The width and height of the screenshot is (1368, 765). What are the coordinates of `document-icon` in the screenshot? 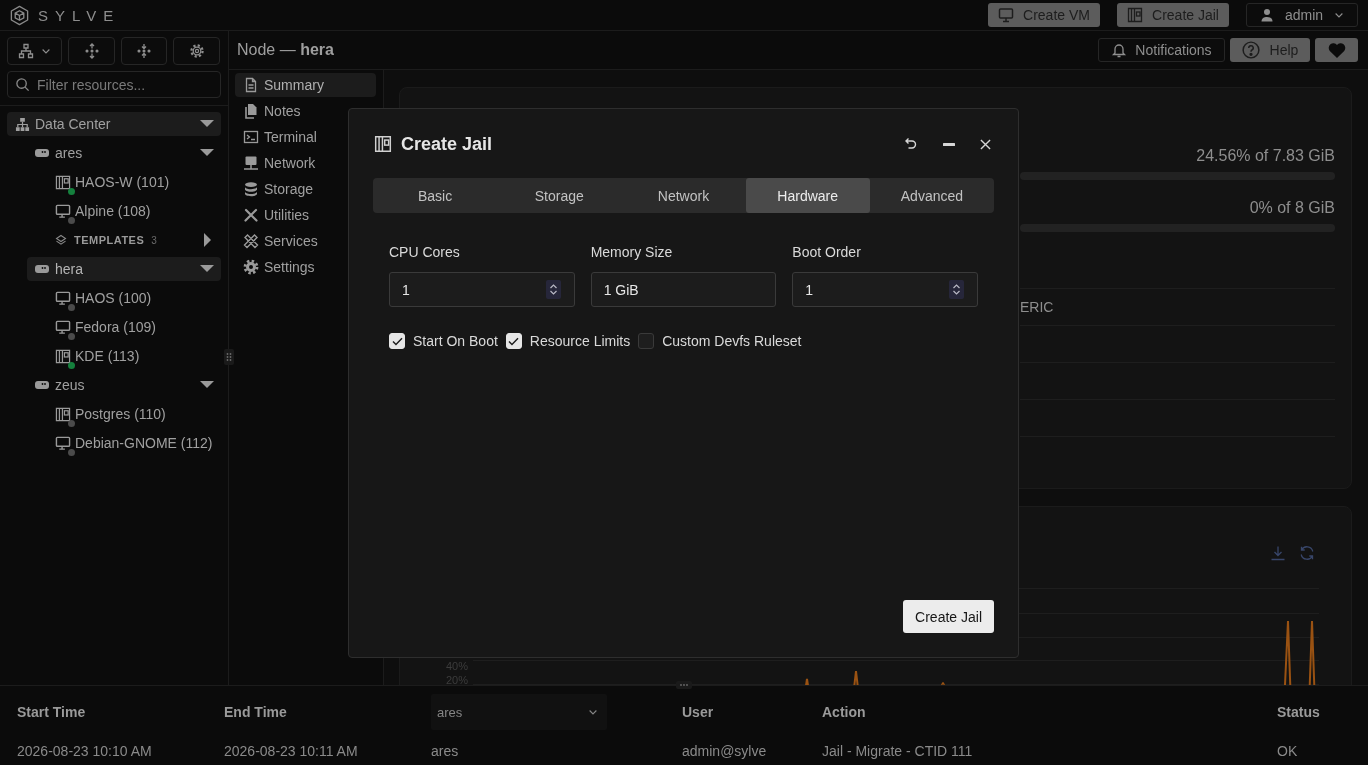 It's located at (251, 85).